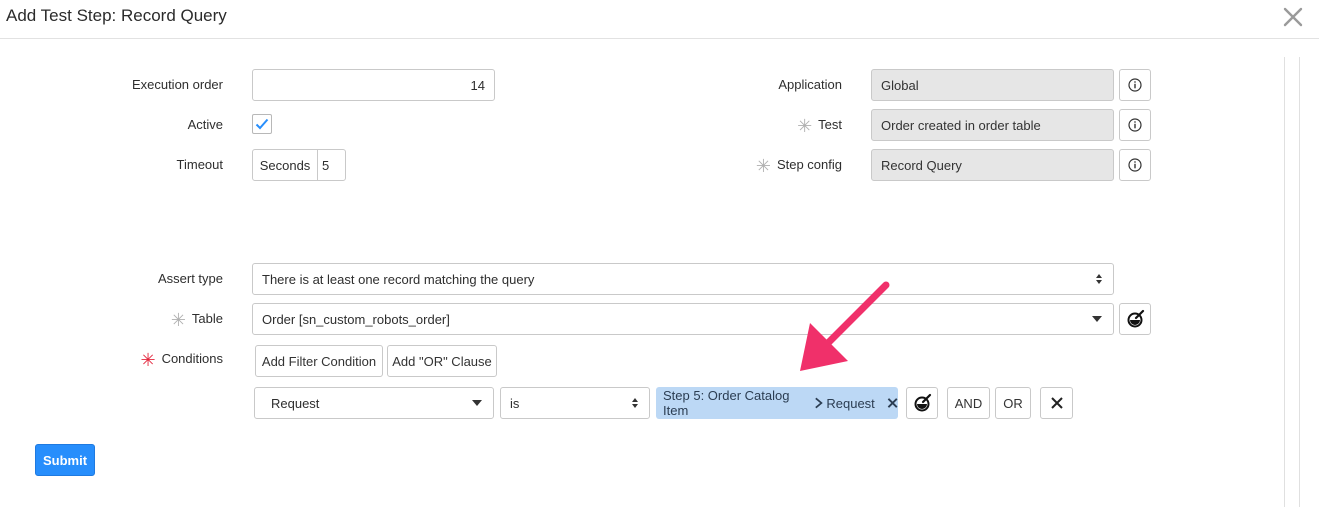  What do you see at coordinates (199, 164) in the screenshot?
I see `timeout-label: Timeout` at bounding box center [199, 164].